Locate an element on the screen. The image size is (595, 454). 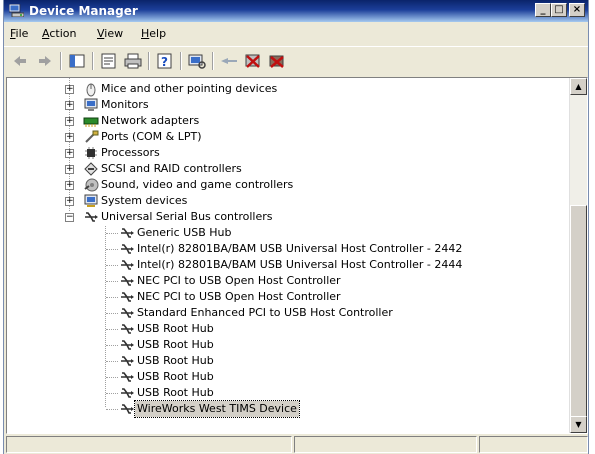
menu-view: View is located at coordinates (110, 33).